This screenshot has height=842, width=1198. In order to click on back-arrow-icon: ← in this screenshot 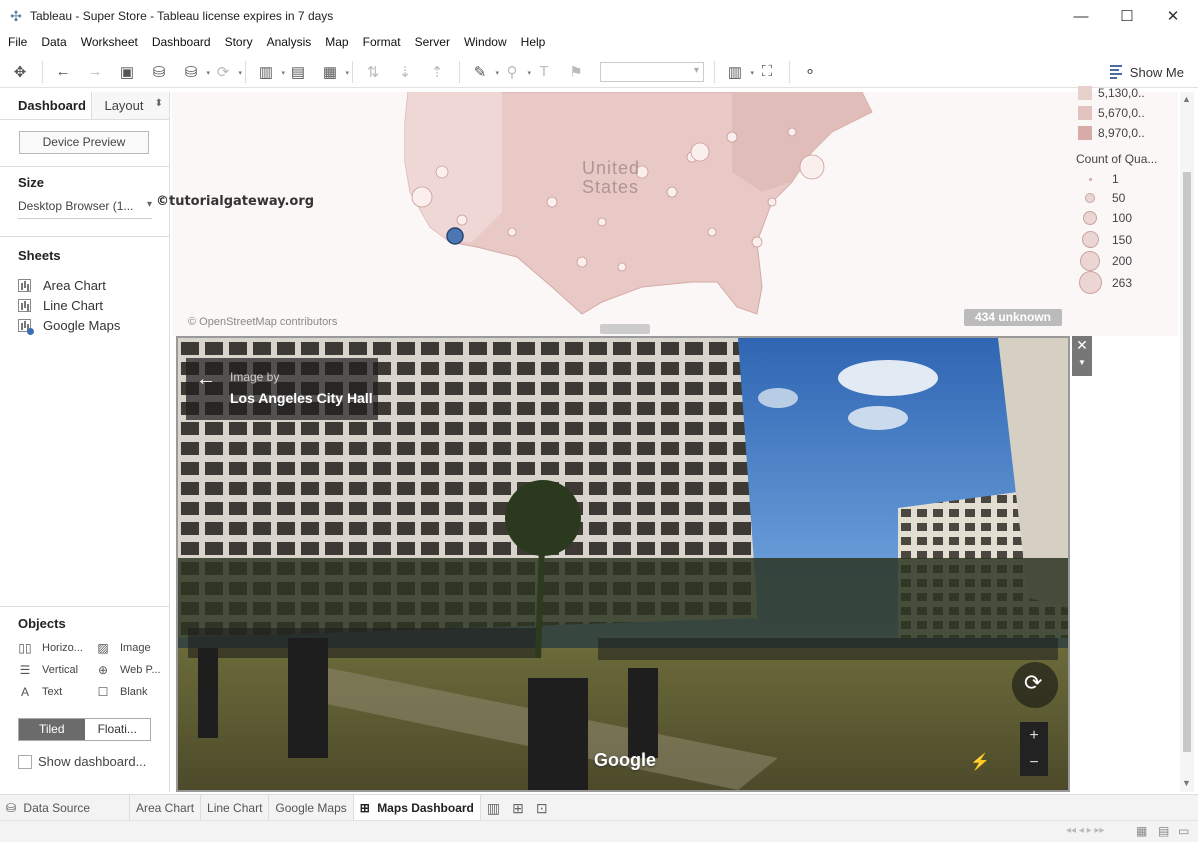, I will do `click(206, 379)`.